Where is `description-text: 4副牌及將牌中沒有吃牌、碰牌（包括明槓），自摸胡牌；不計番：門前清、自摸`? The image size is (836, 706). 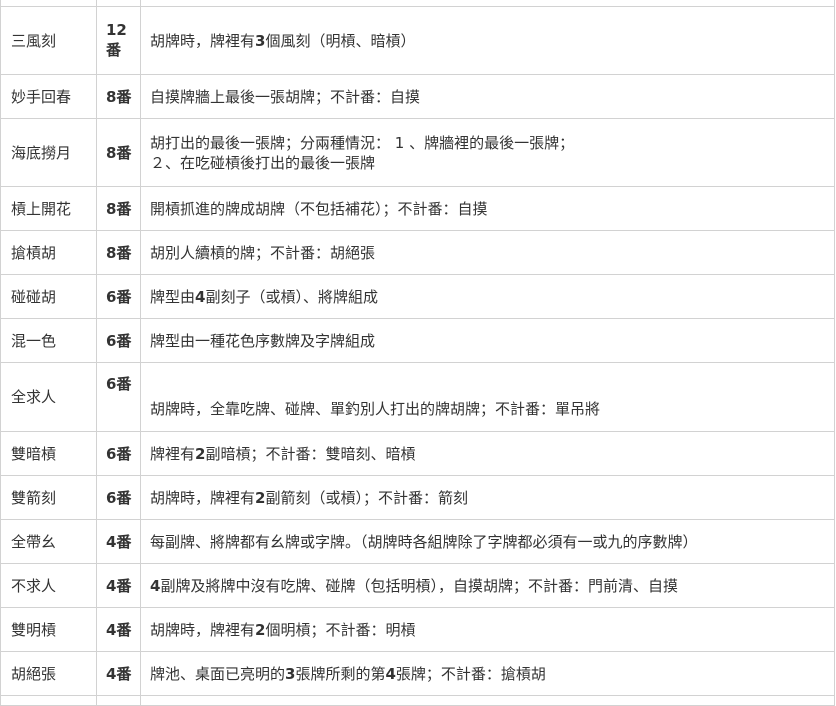
description-text: 4副牌及將牌中沒有吃牌、碰牌（包括明槓），自摸胡牌；不計番：門前清、自摸 is located at coordinates (492, 586).